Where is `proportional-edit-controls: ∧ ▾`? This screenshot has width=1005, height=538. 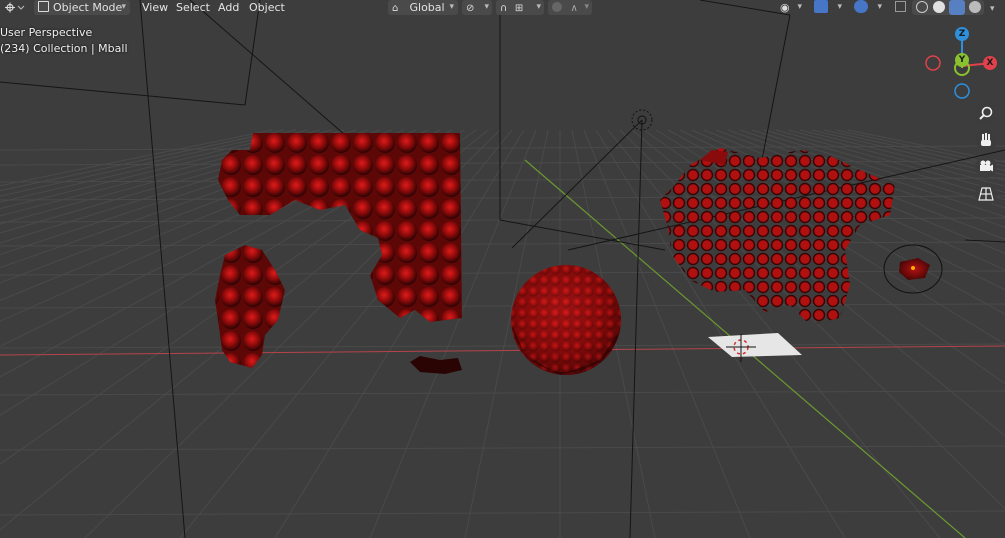
proportional-edit-controls: ∧ ▾ is located at coordinates (570, 7).